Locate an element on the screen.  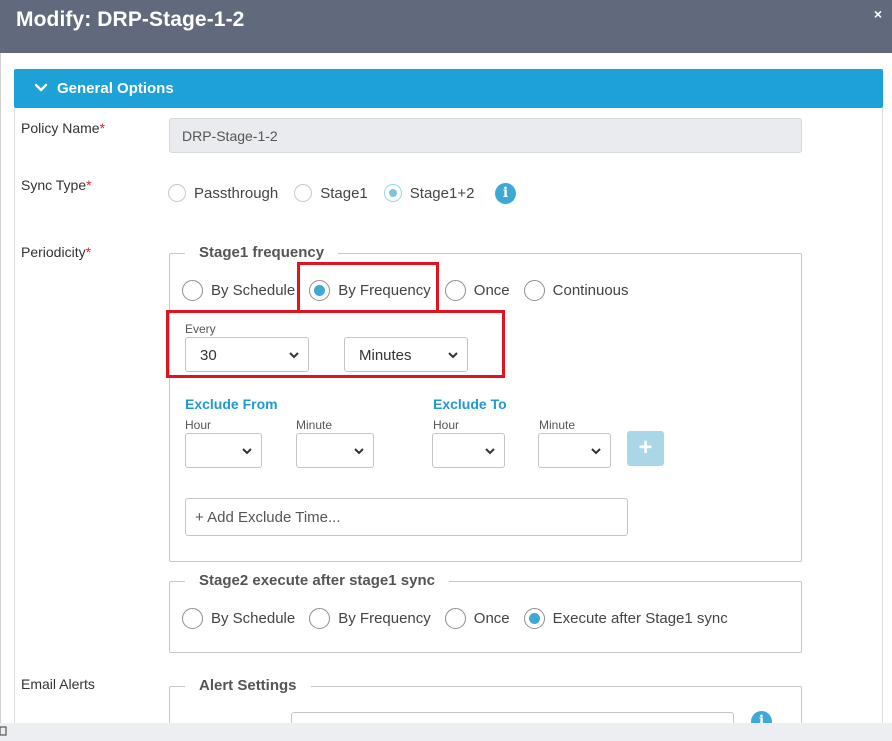
exclude-from-hour-select is located at coordinates (223, 450).